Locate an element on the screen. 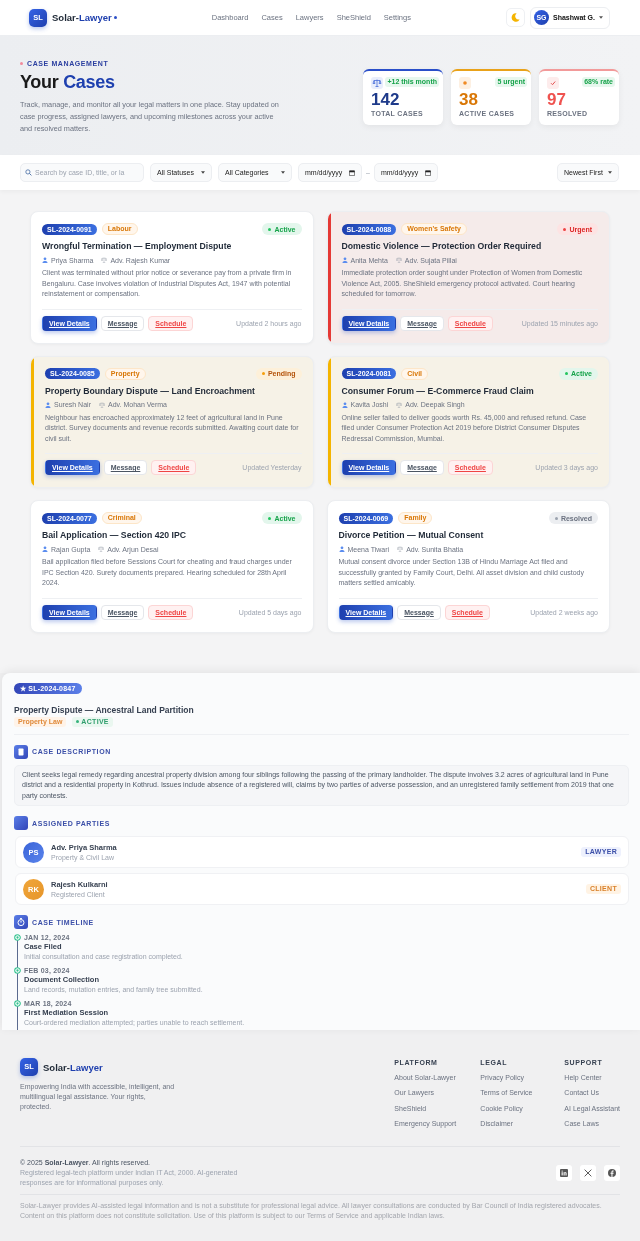 The height and width of the screenshot is (1241, 640). moon-icon is located at coordinates (515, 17).